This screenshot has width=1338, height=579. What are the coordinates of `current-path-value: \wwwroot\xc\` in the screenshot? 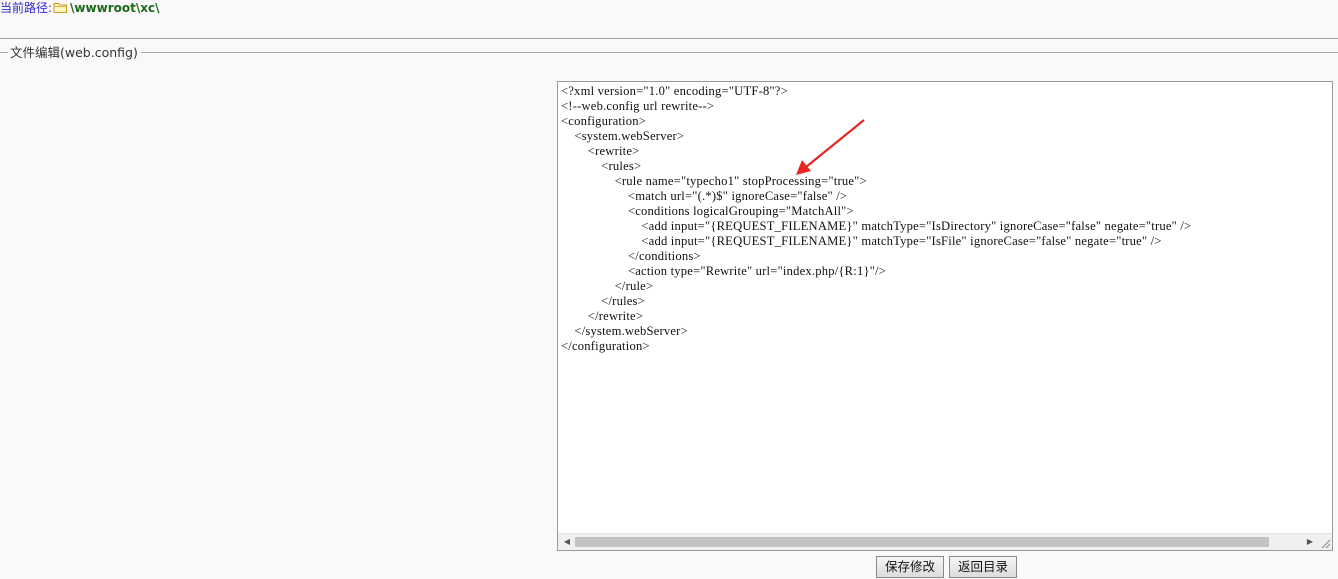 It's located at (114, 8).